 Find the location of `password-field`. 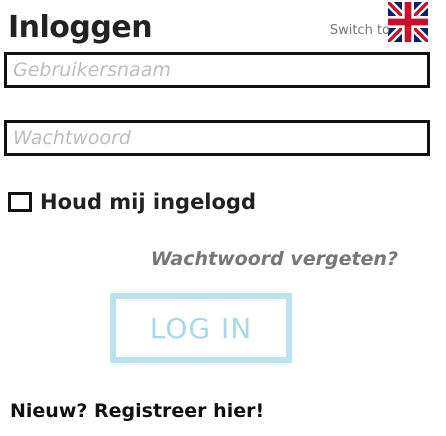

password-field is located at coordinates (217, 138).